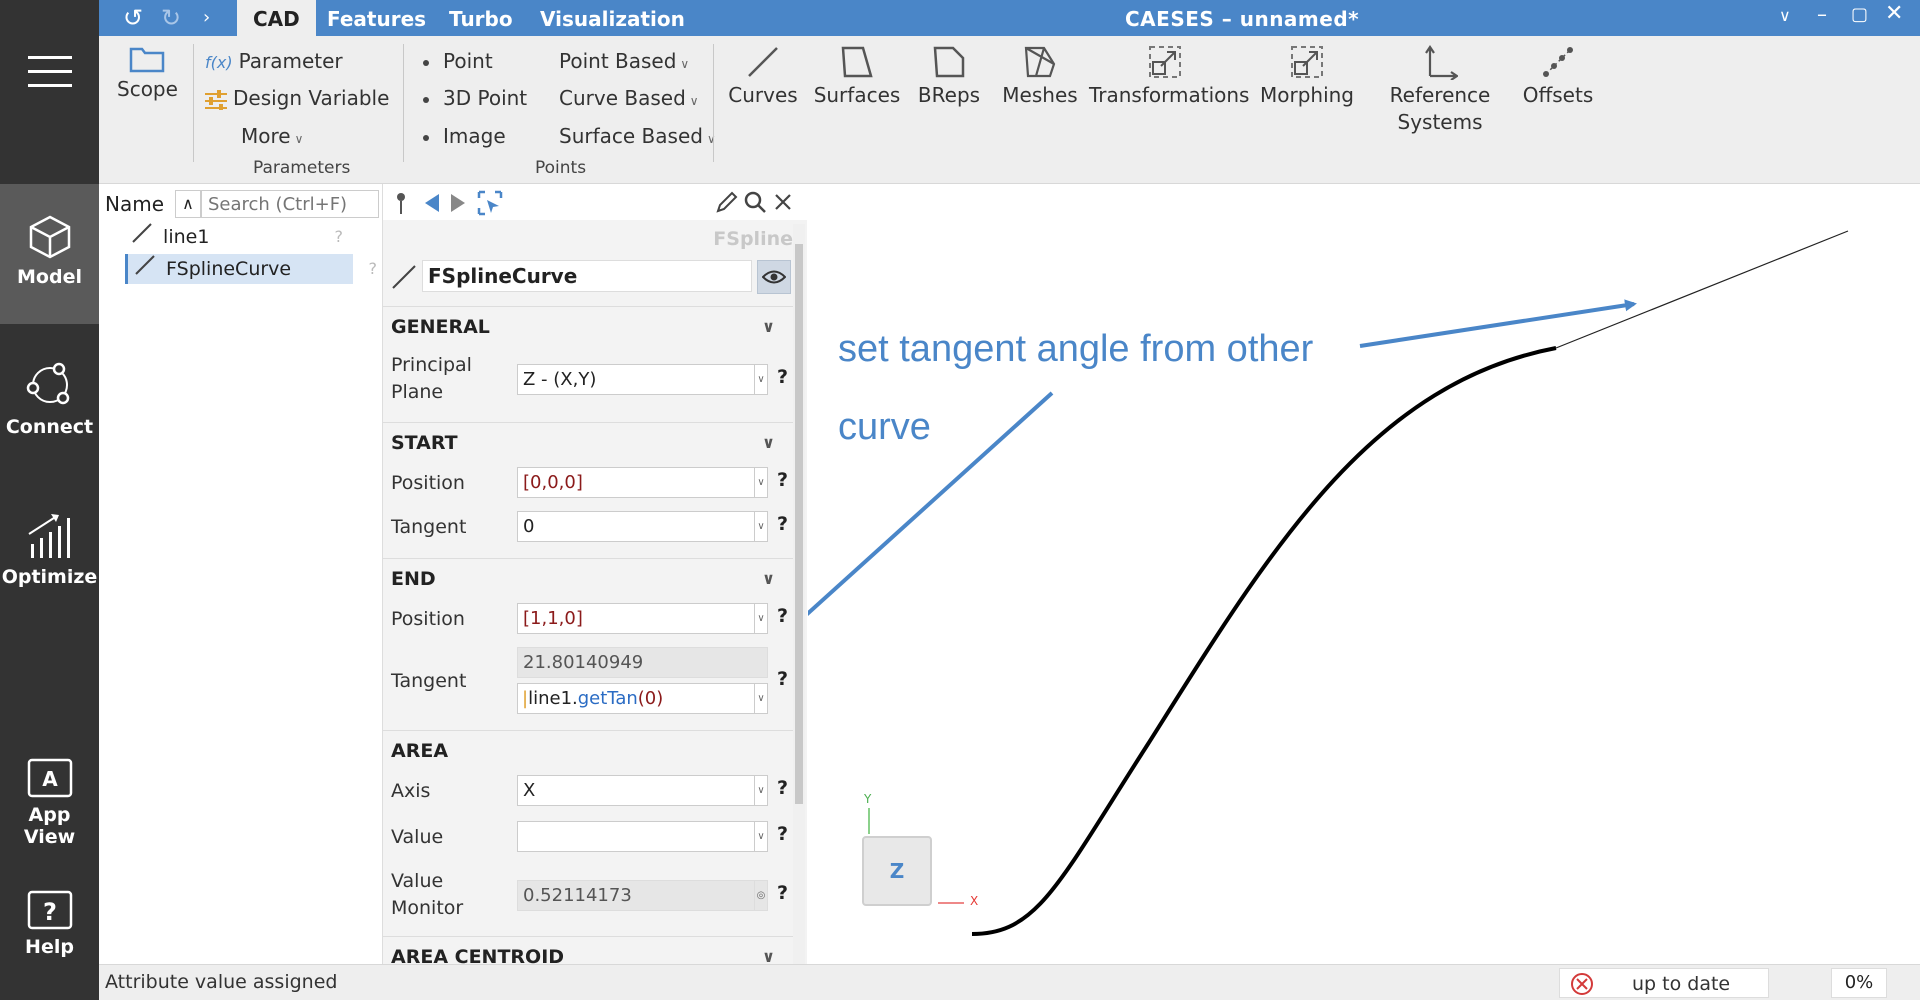  What do you see at coordinates (239, 237) in the screenshot?
I see `tree-item-line1: line1 ?` at bounding box center [239, 237].